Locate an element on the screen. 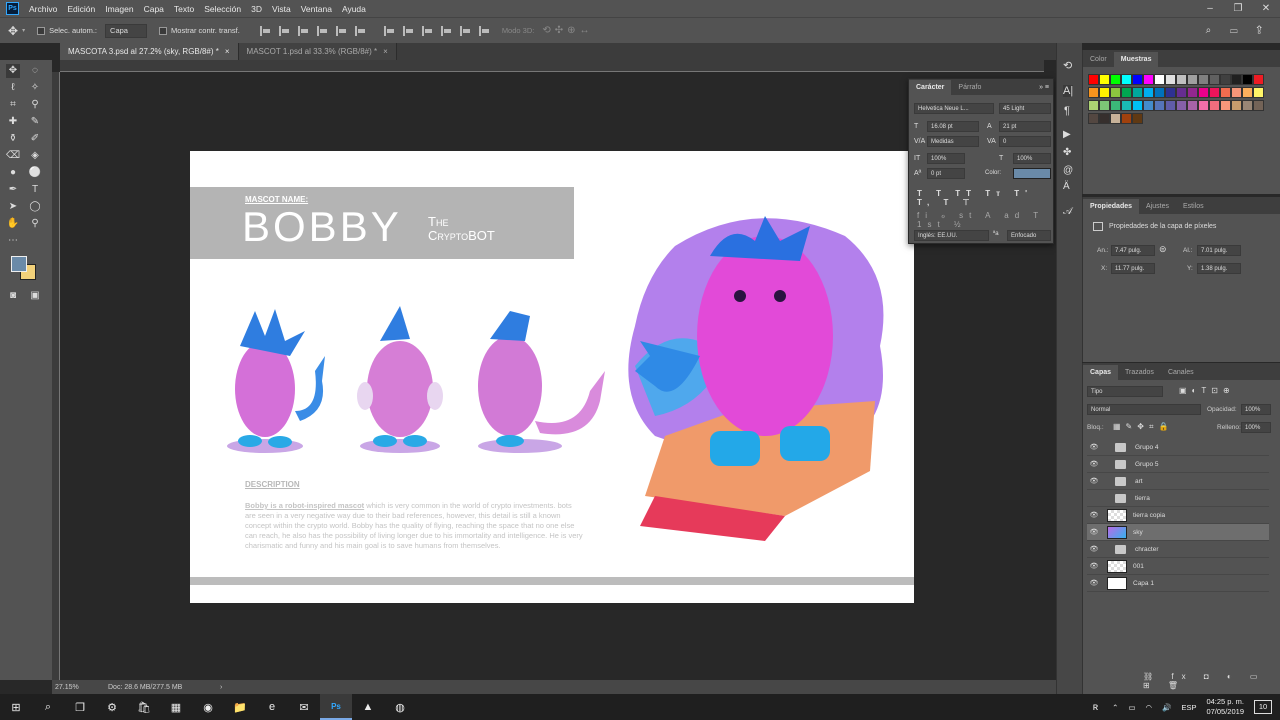 This screenshot has width=1280, height=720. eyedropper-tool-icon: ⚲ is located at coordinates (35, 105).